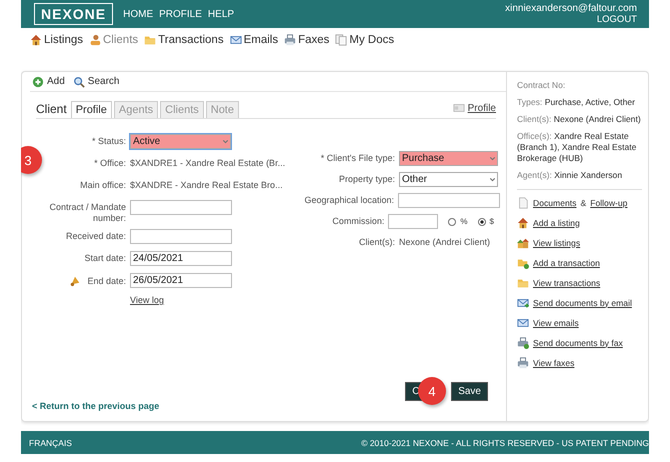  What do you see at coordinates (474, 110) in the screenshot?
I see `profile-link: Profile` at bounding box center [474, 110].